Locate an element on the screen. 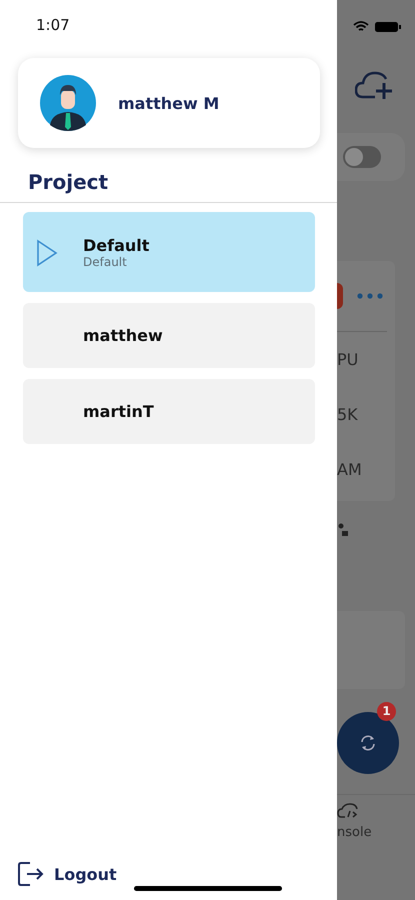 This screenshot has width=415, height=900. logout-icon is located at coordinates (30, 874).